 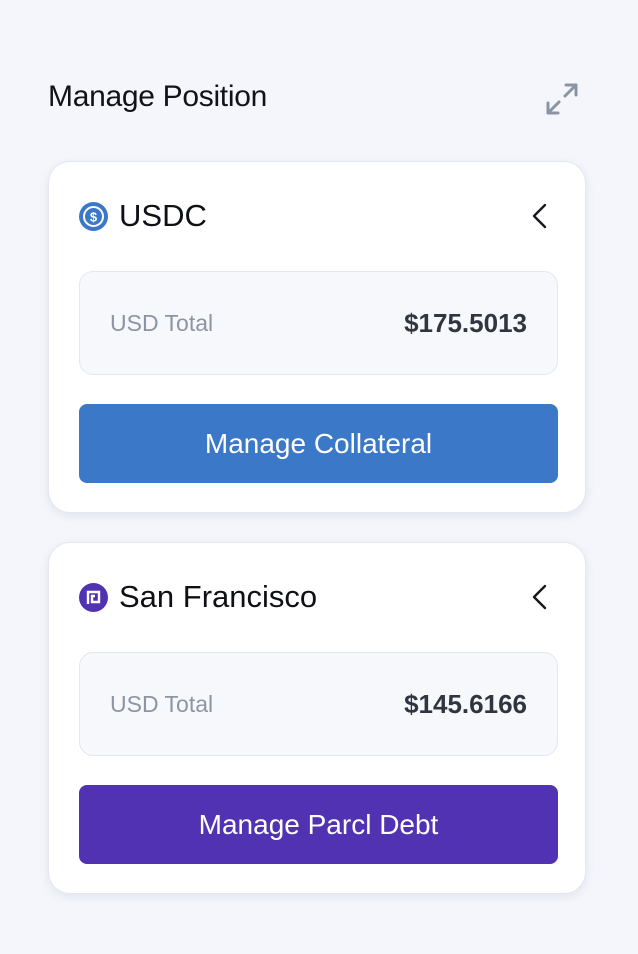 I want to click on collateral-card-header: $ USDC, so click(x=317, y=216).